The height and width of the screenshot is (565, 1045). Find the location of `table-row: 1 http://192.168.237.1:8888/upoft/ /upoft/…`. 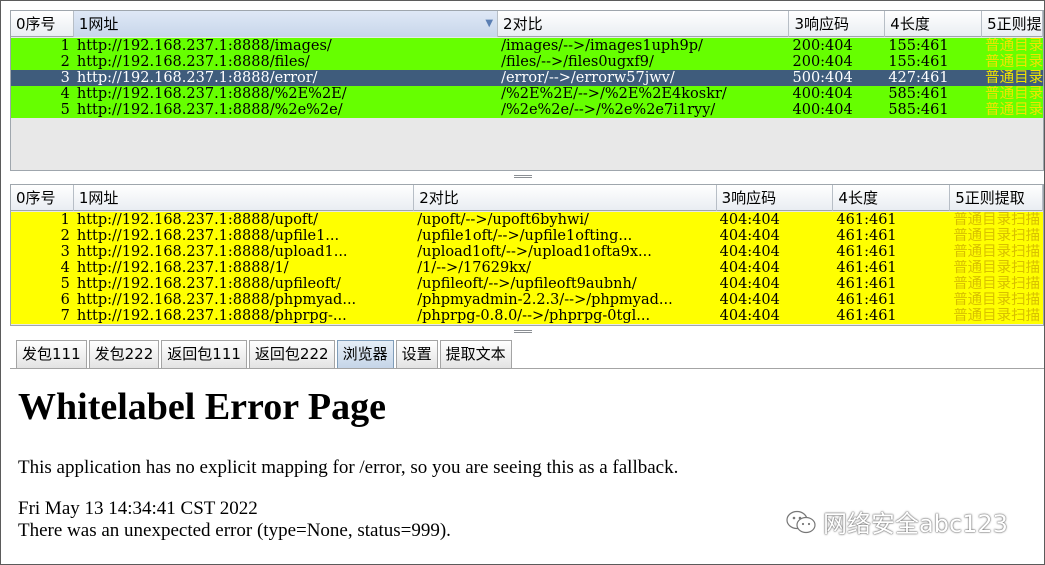

table-row: 1 http://192.168.237.1:8888/upoft/ /upoft/… is located at coordinates (527, 220).